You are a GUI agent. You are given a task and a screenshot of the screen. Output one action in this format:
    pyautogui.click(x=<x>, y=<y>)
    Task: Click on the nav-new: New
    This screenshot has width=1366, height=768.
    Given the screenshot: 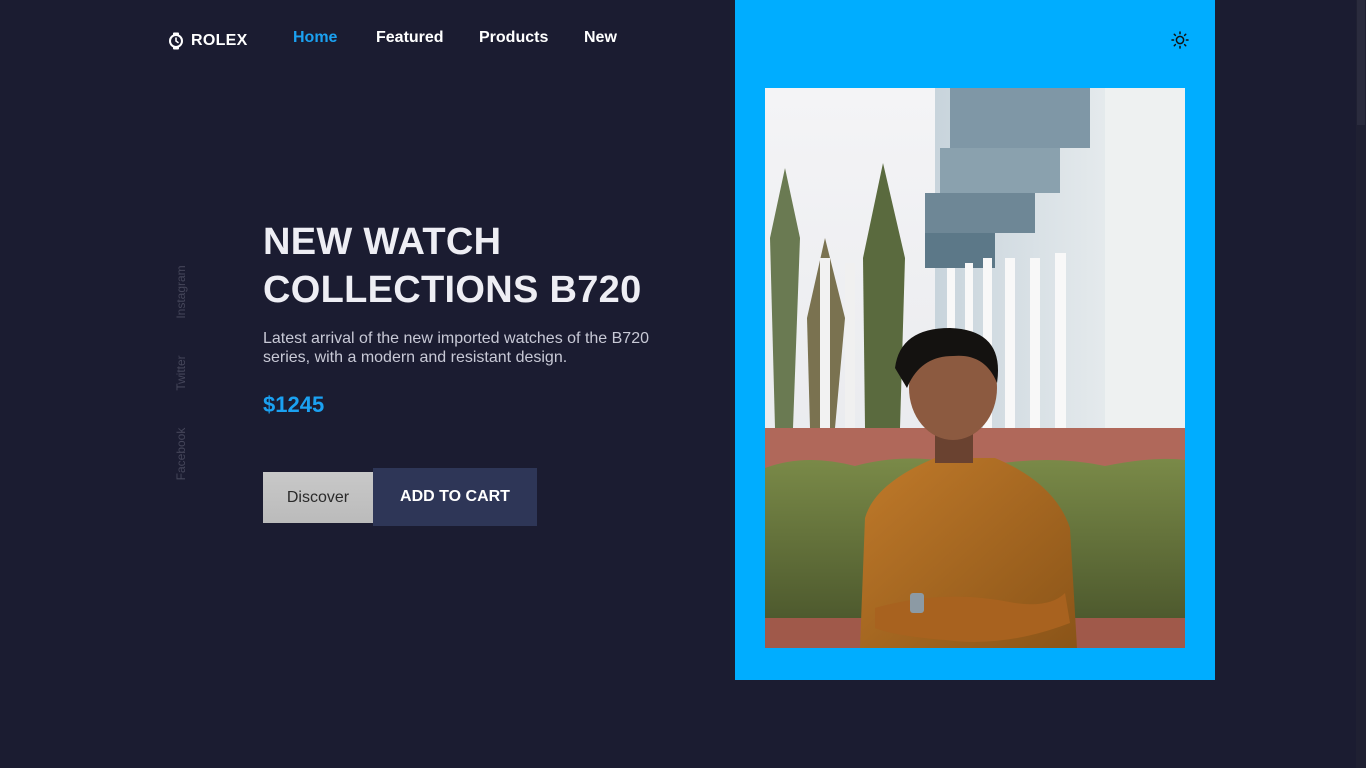 What is the action you would take?
    pyautogui.click(x=600, y=38)
    